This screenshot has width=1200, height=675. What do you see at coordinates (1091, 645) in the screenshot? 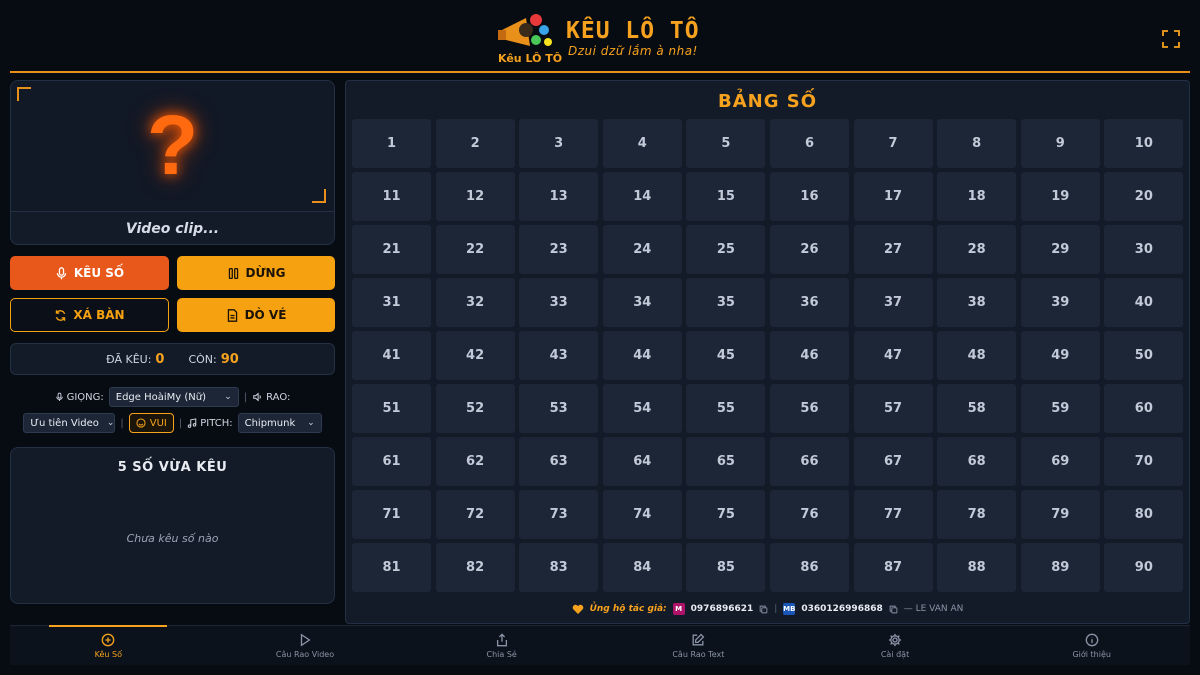
I see `nav-item-gioi-thieu: Giới thiệu` at bounding box center [1091, 645].